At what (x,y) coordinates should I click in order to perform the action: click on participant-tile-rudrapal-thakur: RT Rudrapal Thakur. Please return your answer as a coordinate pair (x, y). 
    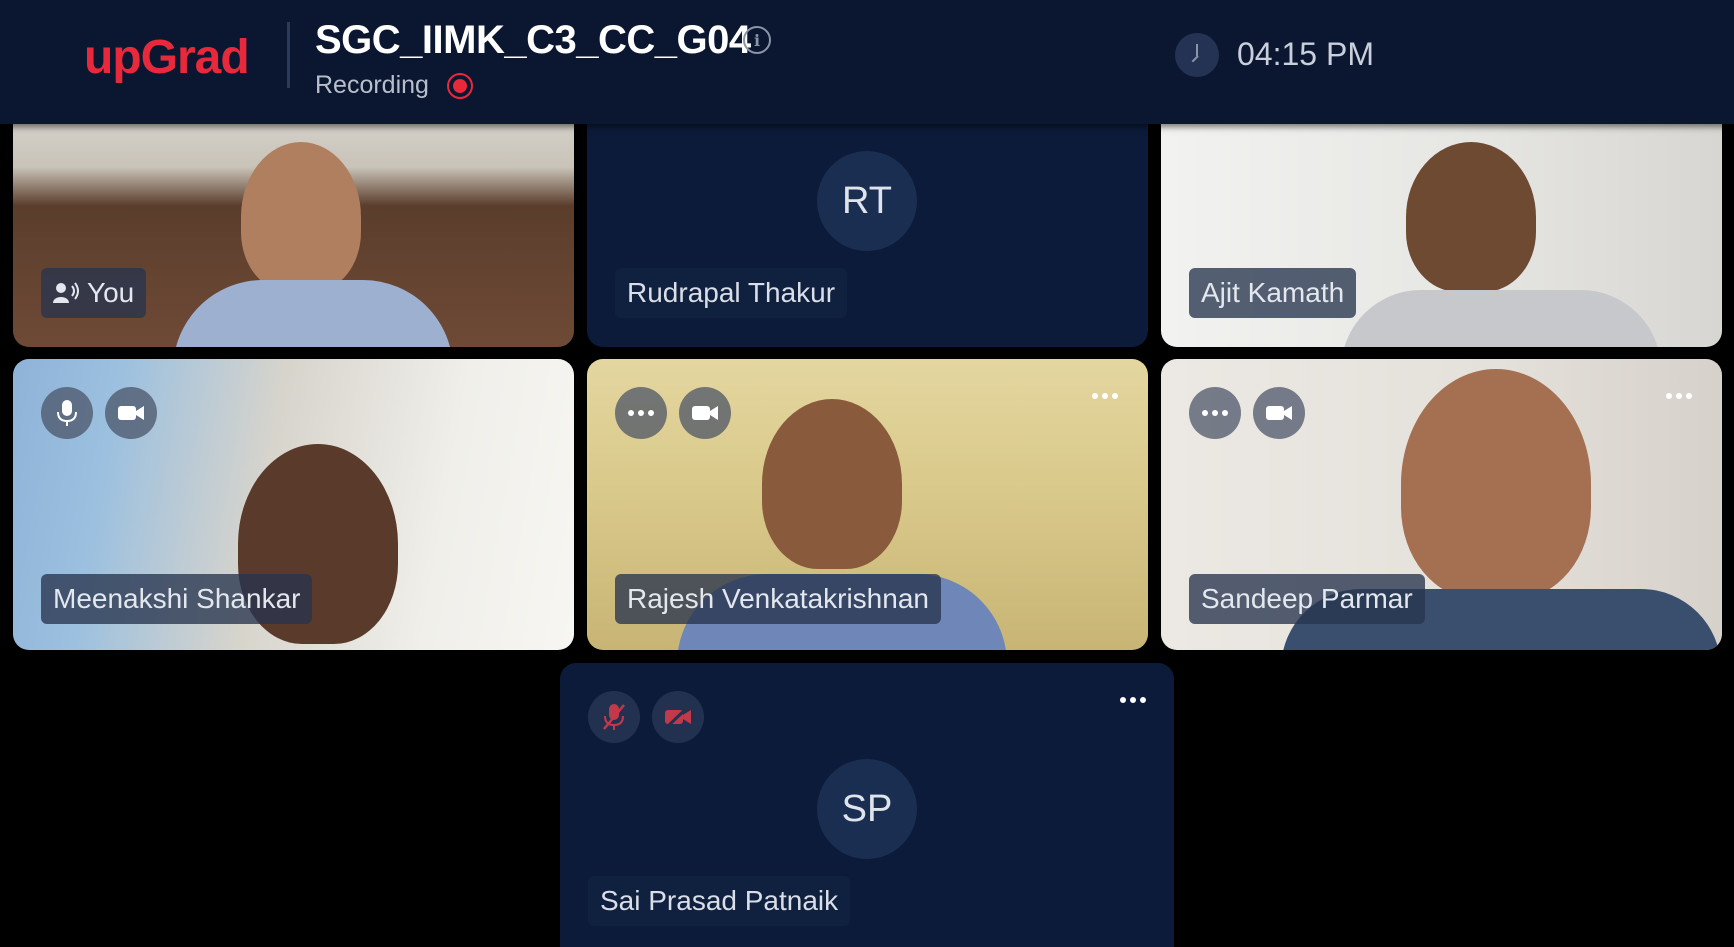
    Looking at the image, I should click on (867, 218).